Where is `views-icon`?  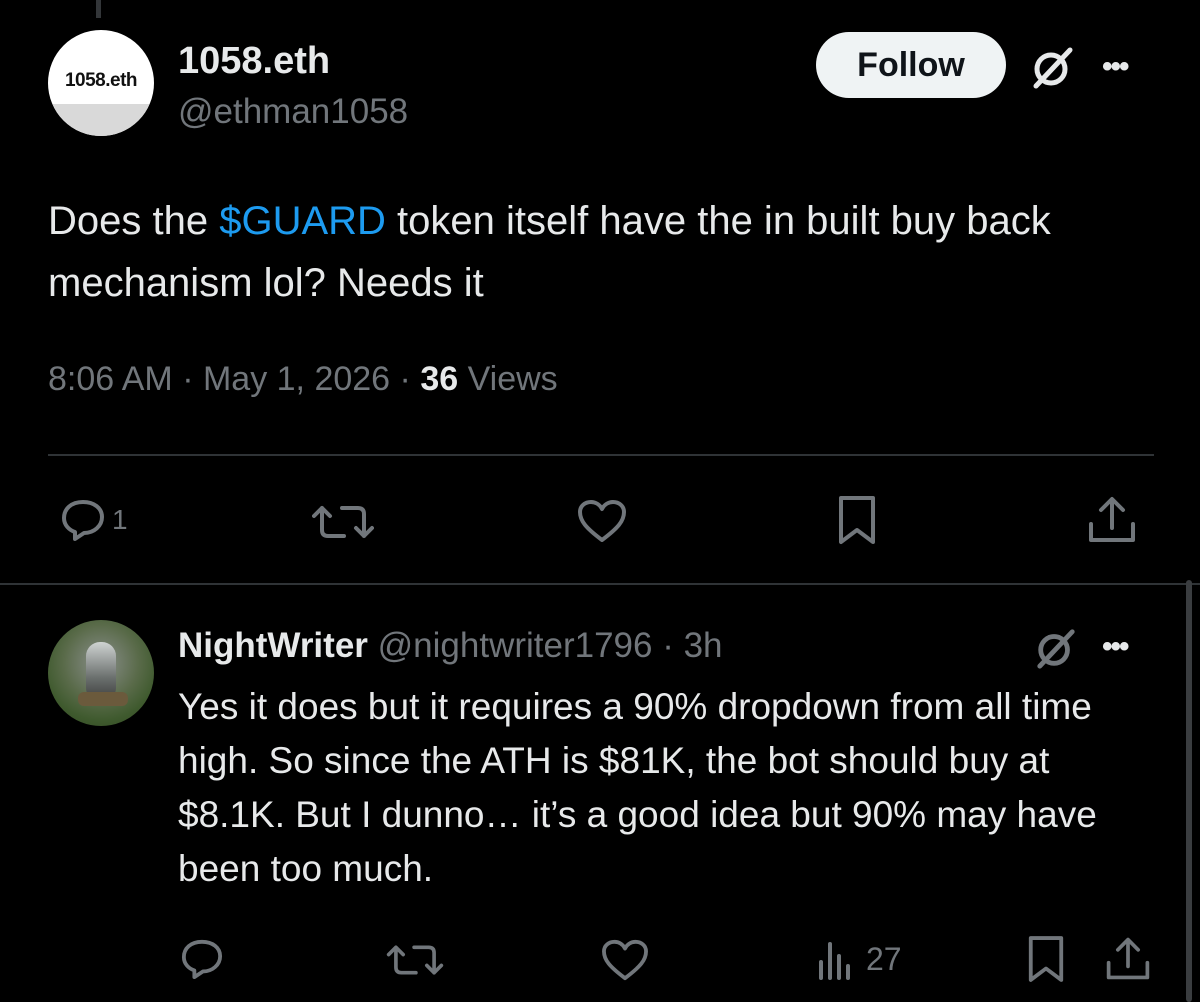 views-icon is located at coordinates (834, 961).